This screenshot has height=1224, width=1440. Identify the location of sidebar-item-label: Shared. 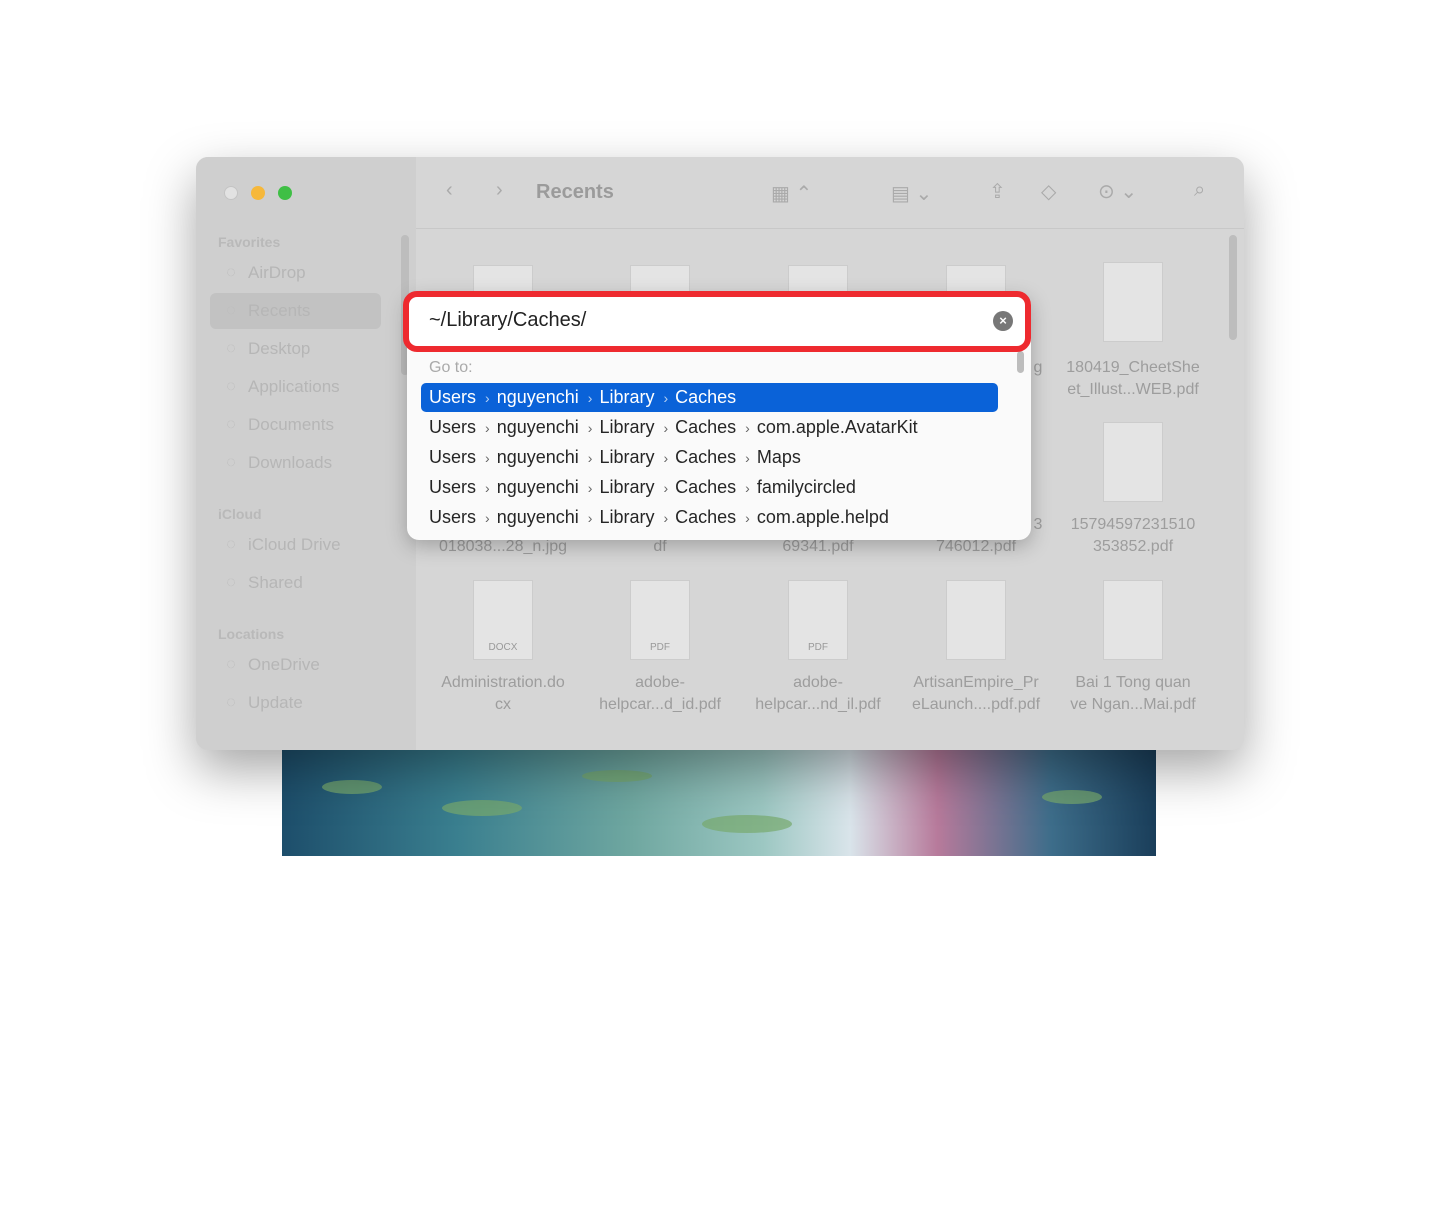
(275, 582).